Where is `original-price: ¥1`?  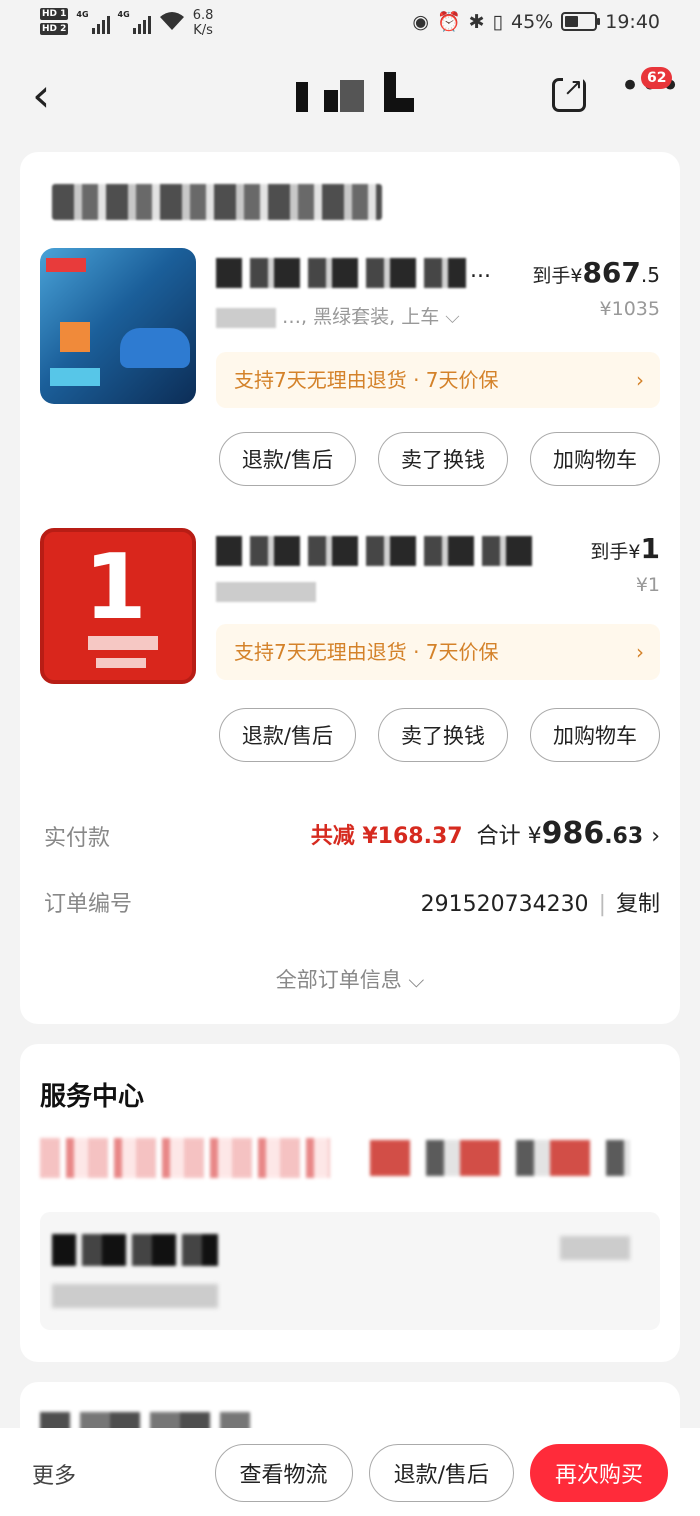
original-price: ¥1 is located at coordinates (647, 585).